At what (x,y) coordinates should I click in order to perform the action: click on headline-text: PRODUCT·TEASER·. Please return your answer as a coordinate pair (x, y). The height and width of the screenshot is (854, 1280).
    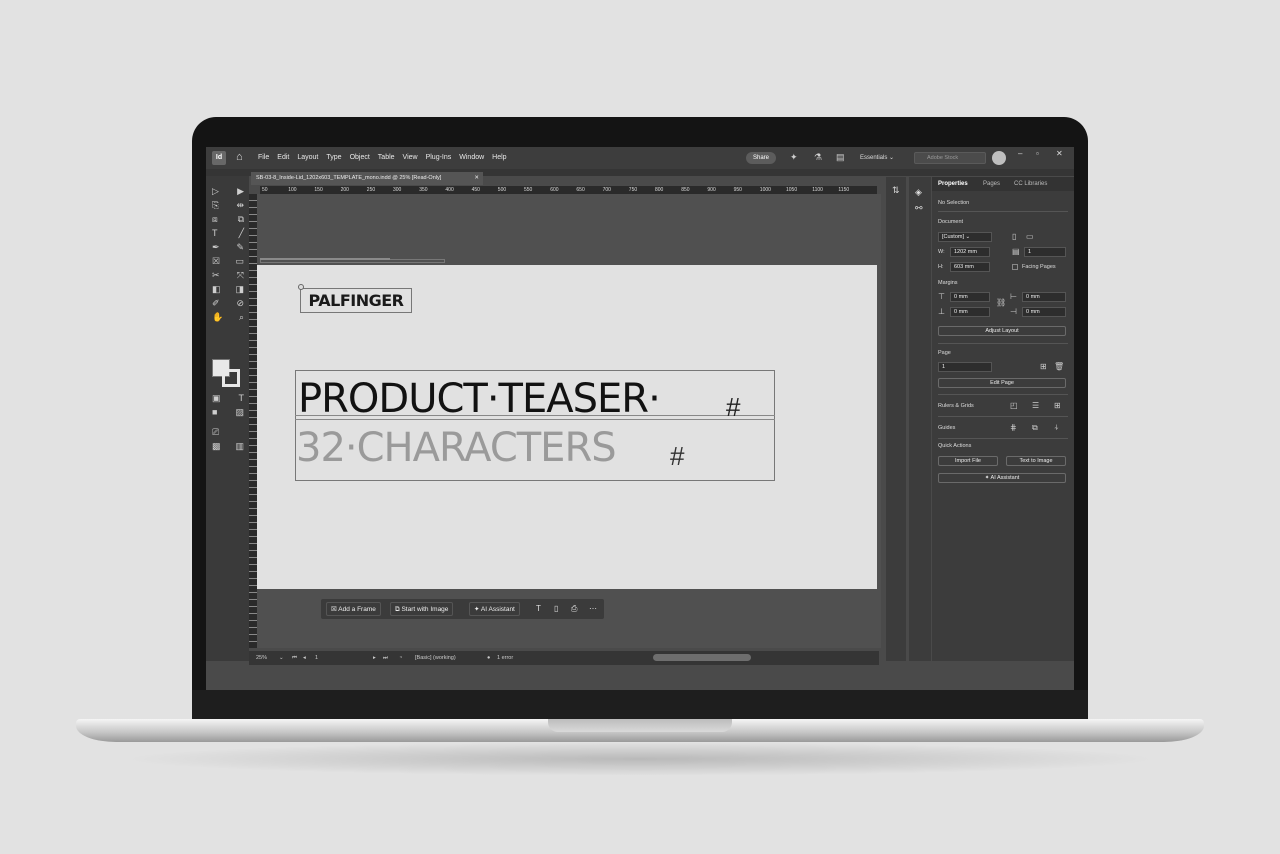
    Looking at the image, I should click on (479, 399).